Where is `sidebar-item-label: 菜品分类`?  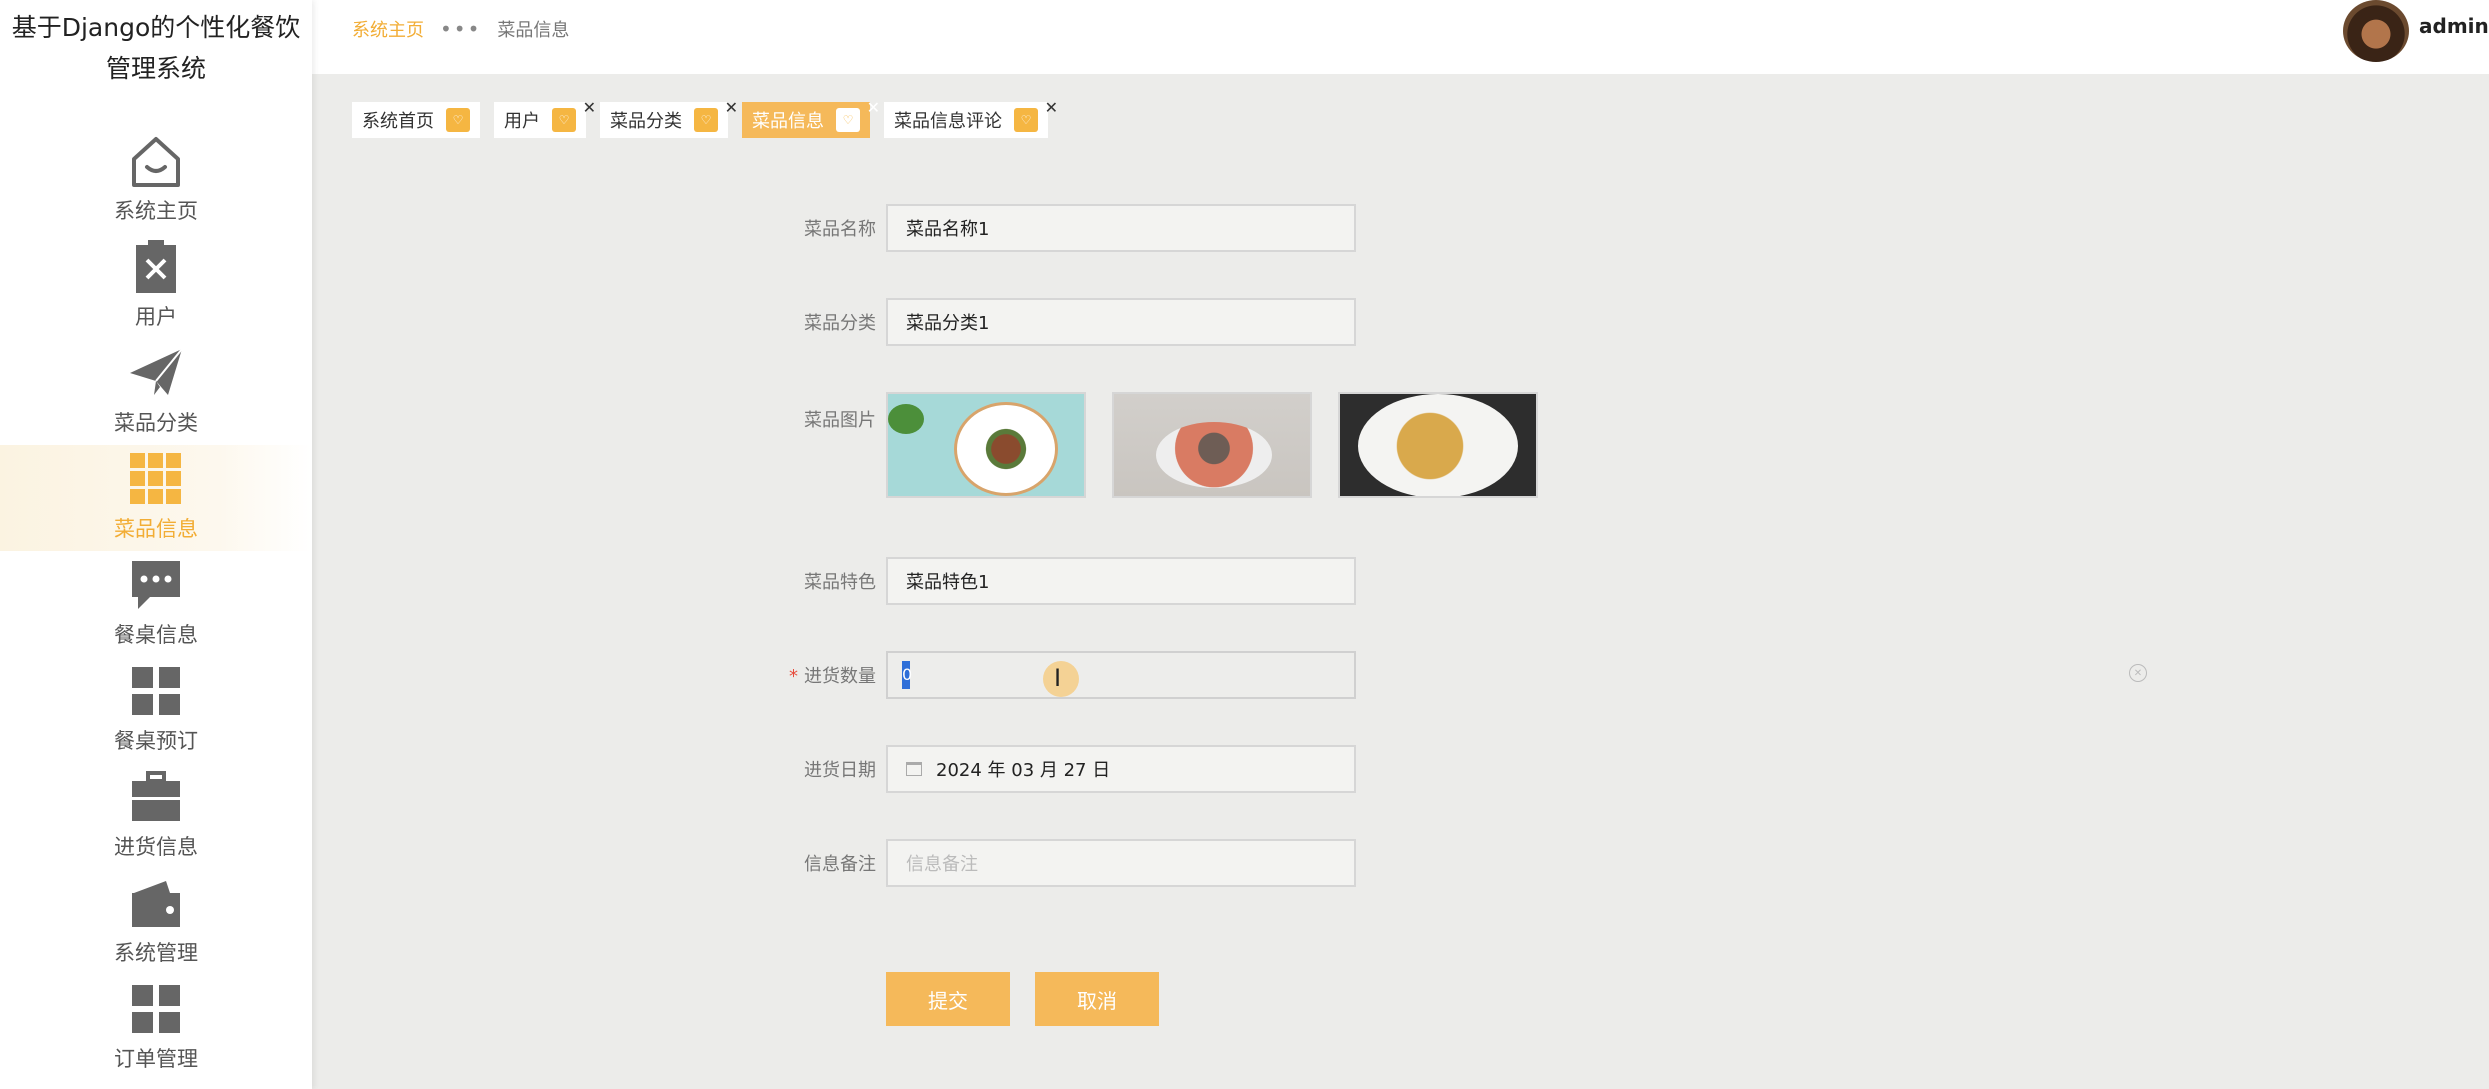
sidebar-item-label: 菜品分类 is located at coordinates (156, 423).